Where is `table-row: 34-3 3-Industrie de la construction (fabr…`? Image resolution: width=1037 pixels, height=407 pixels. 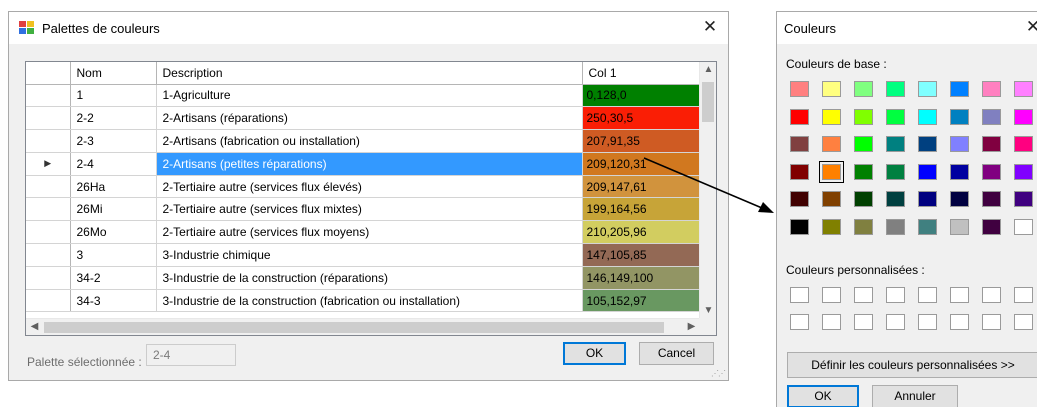
table-row: 34-3 3-Industrie de la construction (fabr… is located at coordinates (363, 301).